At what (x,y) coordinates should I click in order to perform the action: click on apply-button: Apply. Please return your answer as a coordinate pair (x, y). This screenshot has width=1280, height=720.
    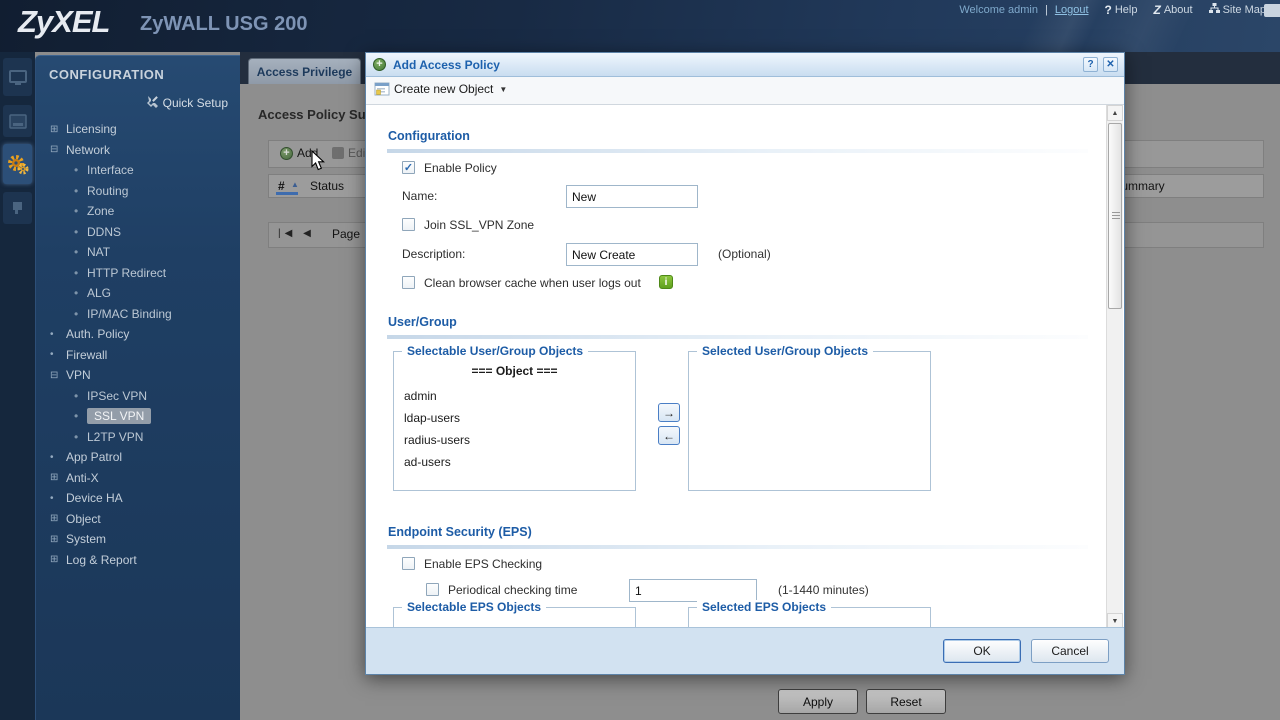
    Looking at the image, I should click on (818, 701).